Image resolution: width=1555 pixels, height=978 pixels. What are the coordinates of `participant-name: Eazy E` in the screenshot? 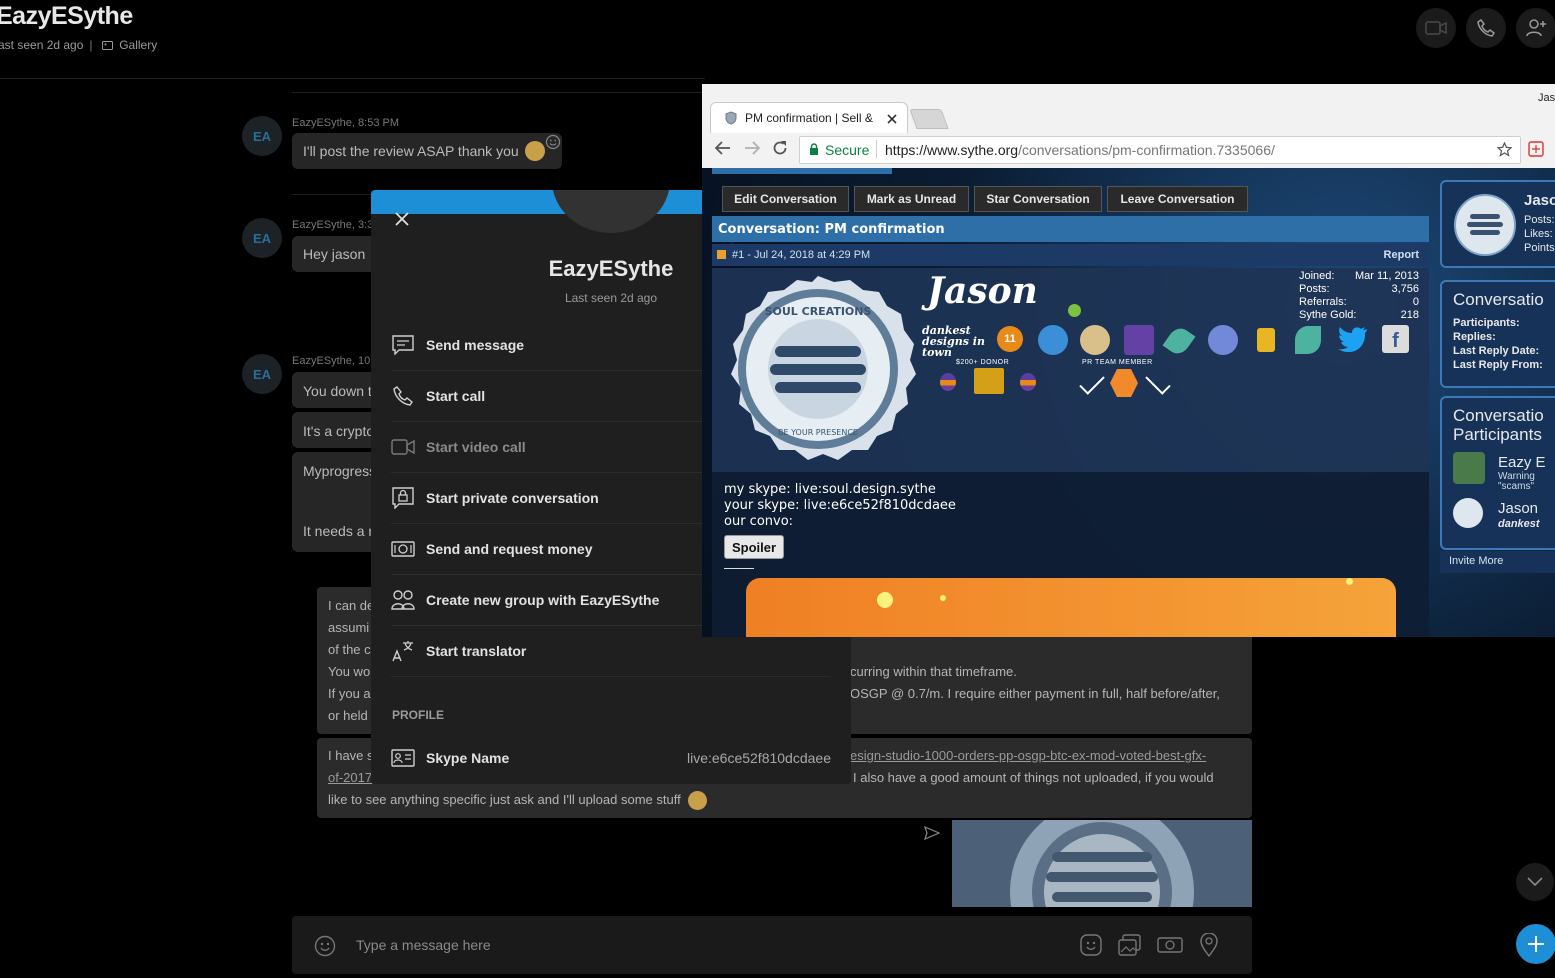 It's located at (1522, 462).